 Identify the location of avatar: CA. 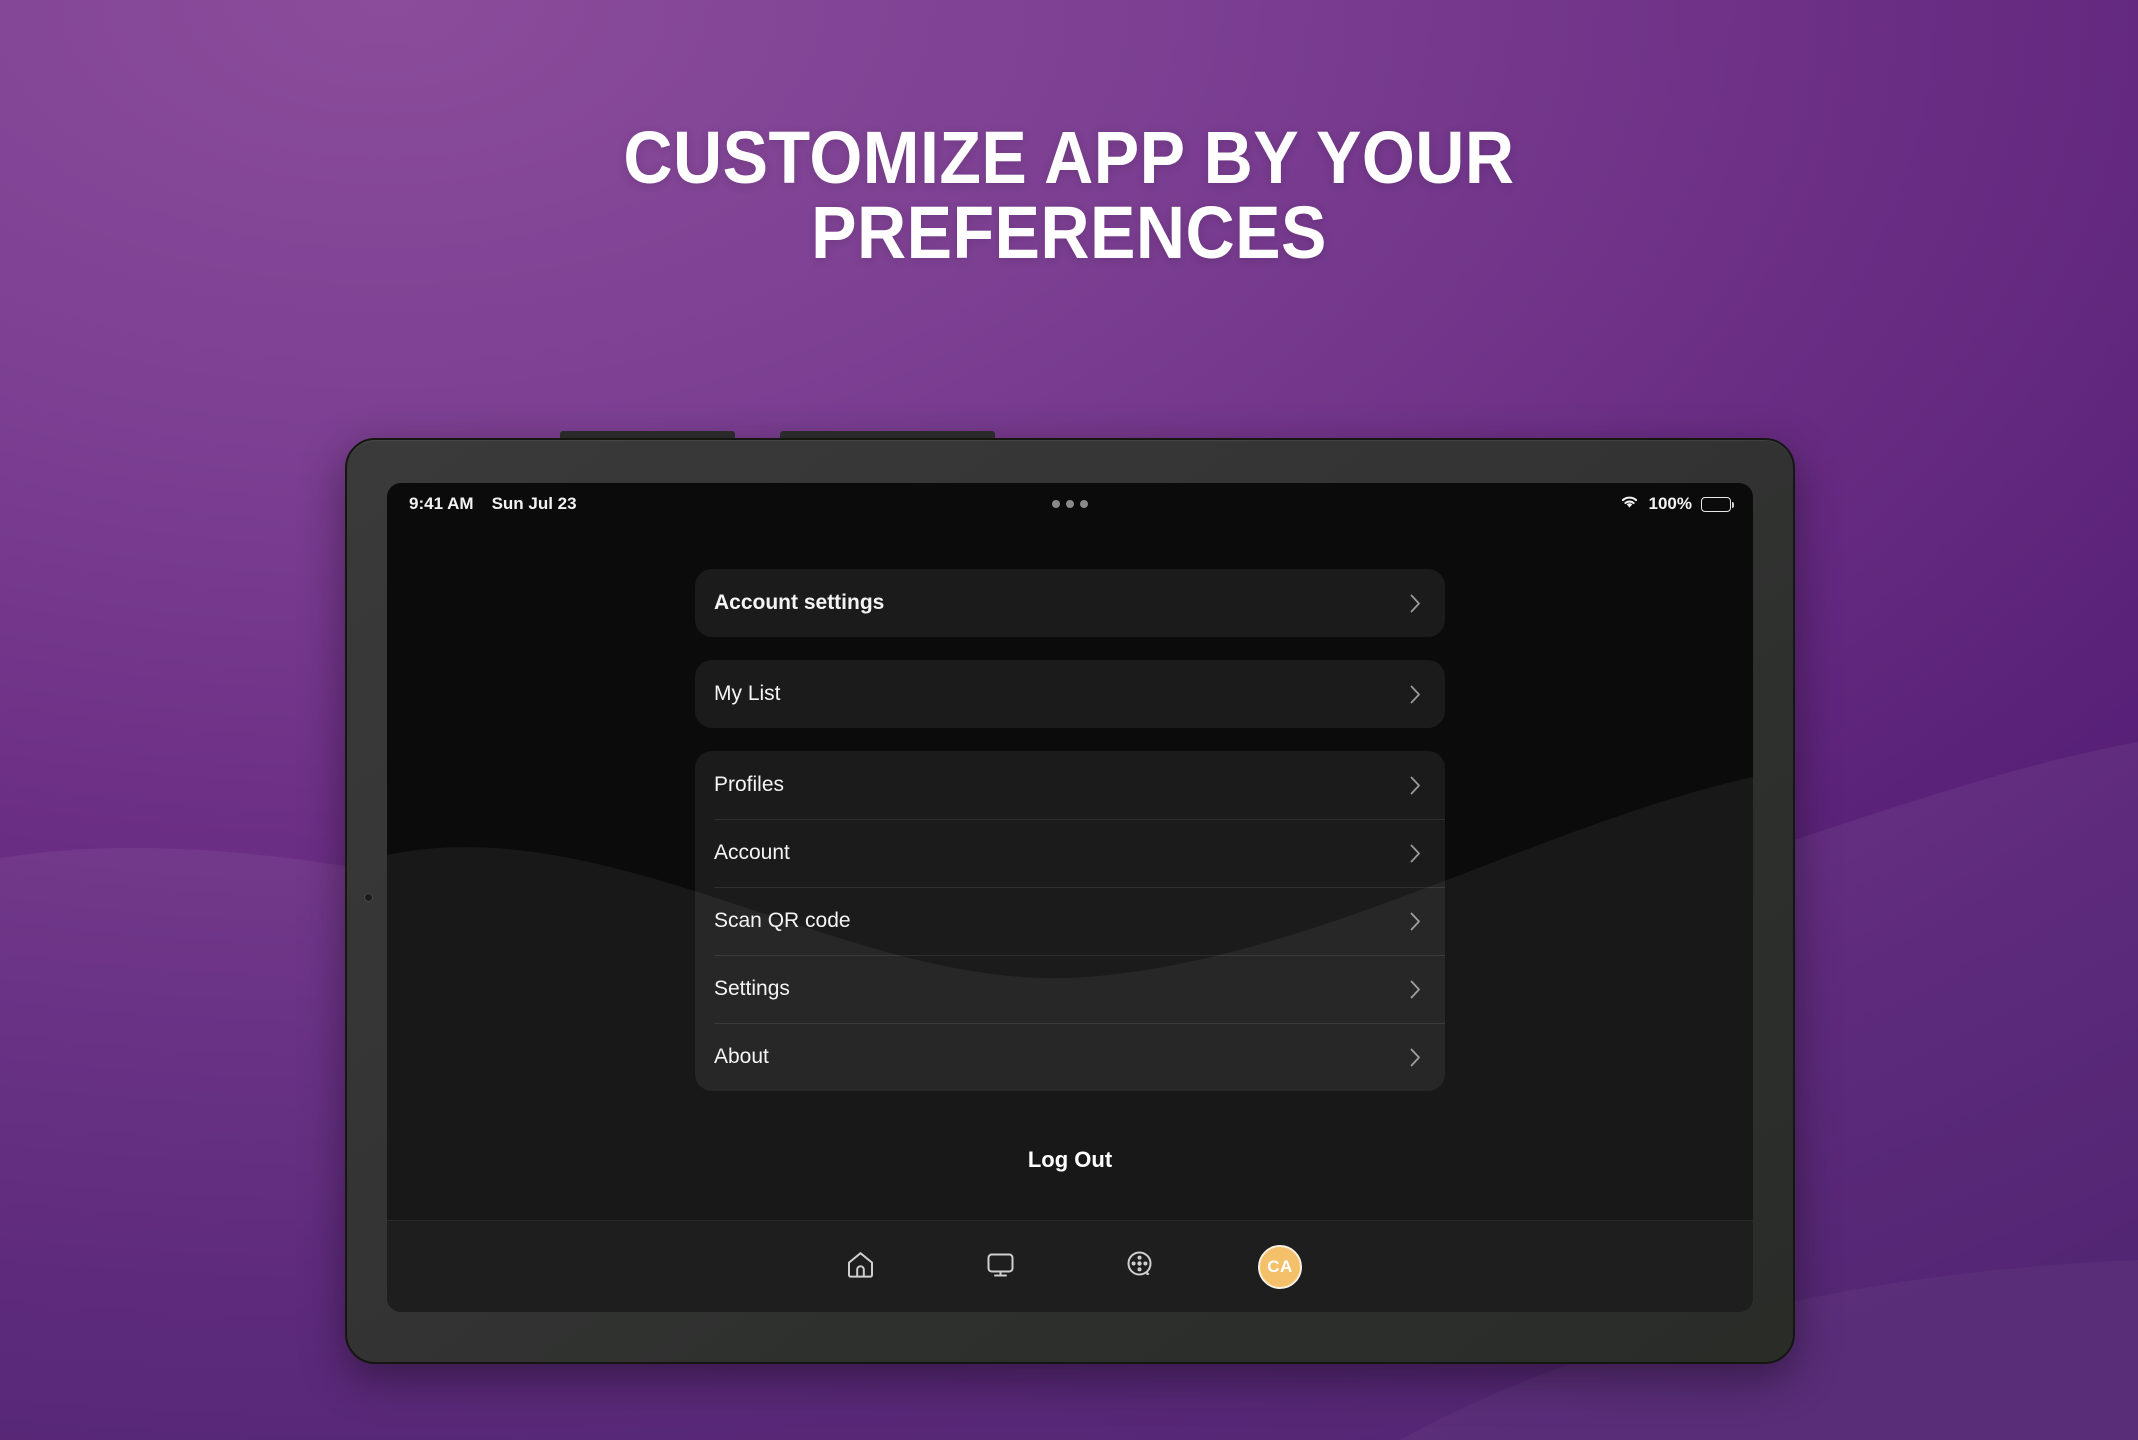
(1280, 1266).